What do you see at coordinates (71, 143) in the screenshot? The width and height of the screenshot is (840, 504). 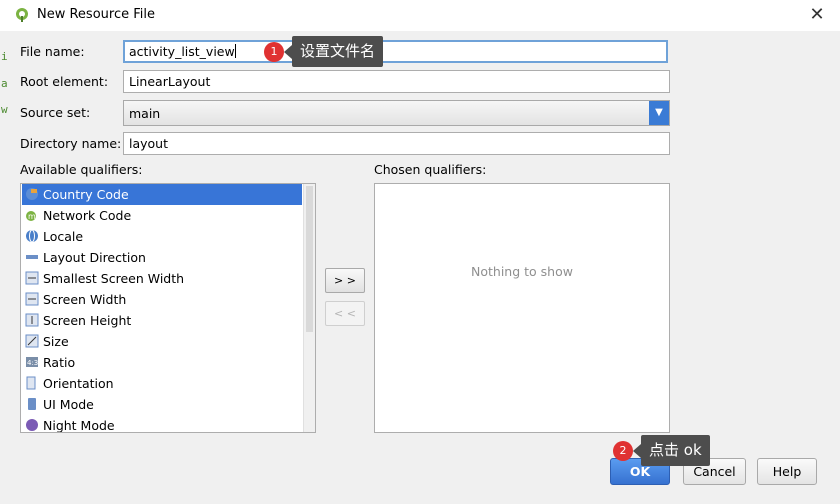 I see `directory-name-label: Directory name:` at bounding box center [71, 143].